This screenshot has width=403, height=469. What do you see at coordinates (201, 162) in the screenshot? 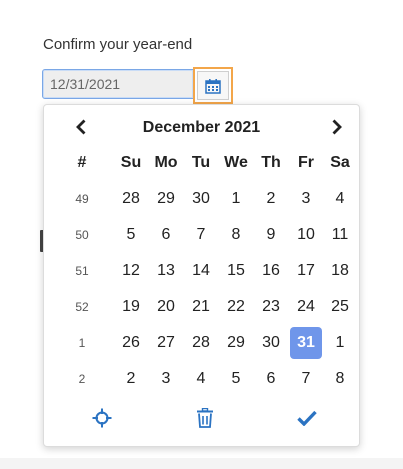
I see `weekday-header: Tu` at bounding box center [201, 162].